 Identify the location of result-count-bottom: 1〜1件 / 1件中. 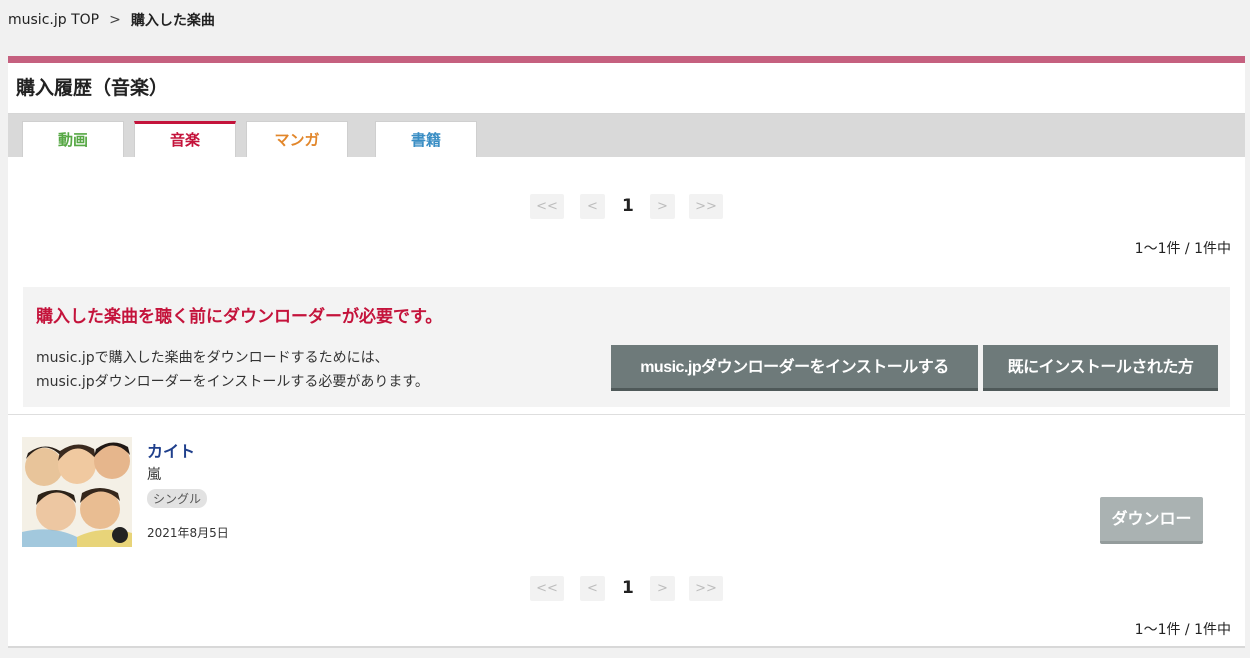
(1182, 630).